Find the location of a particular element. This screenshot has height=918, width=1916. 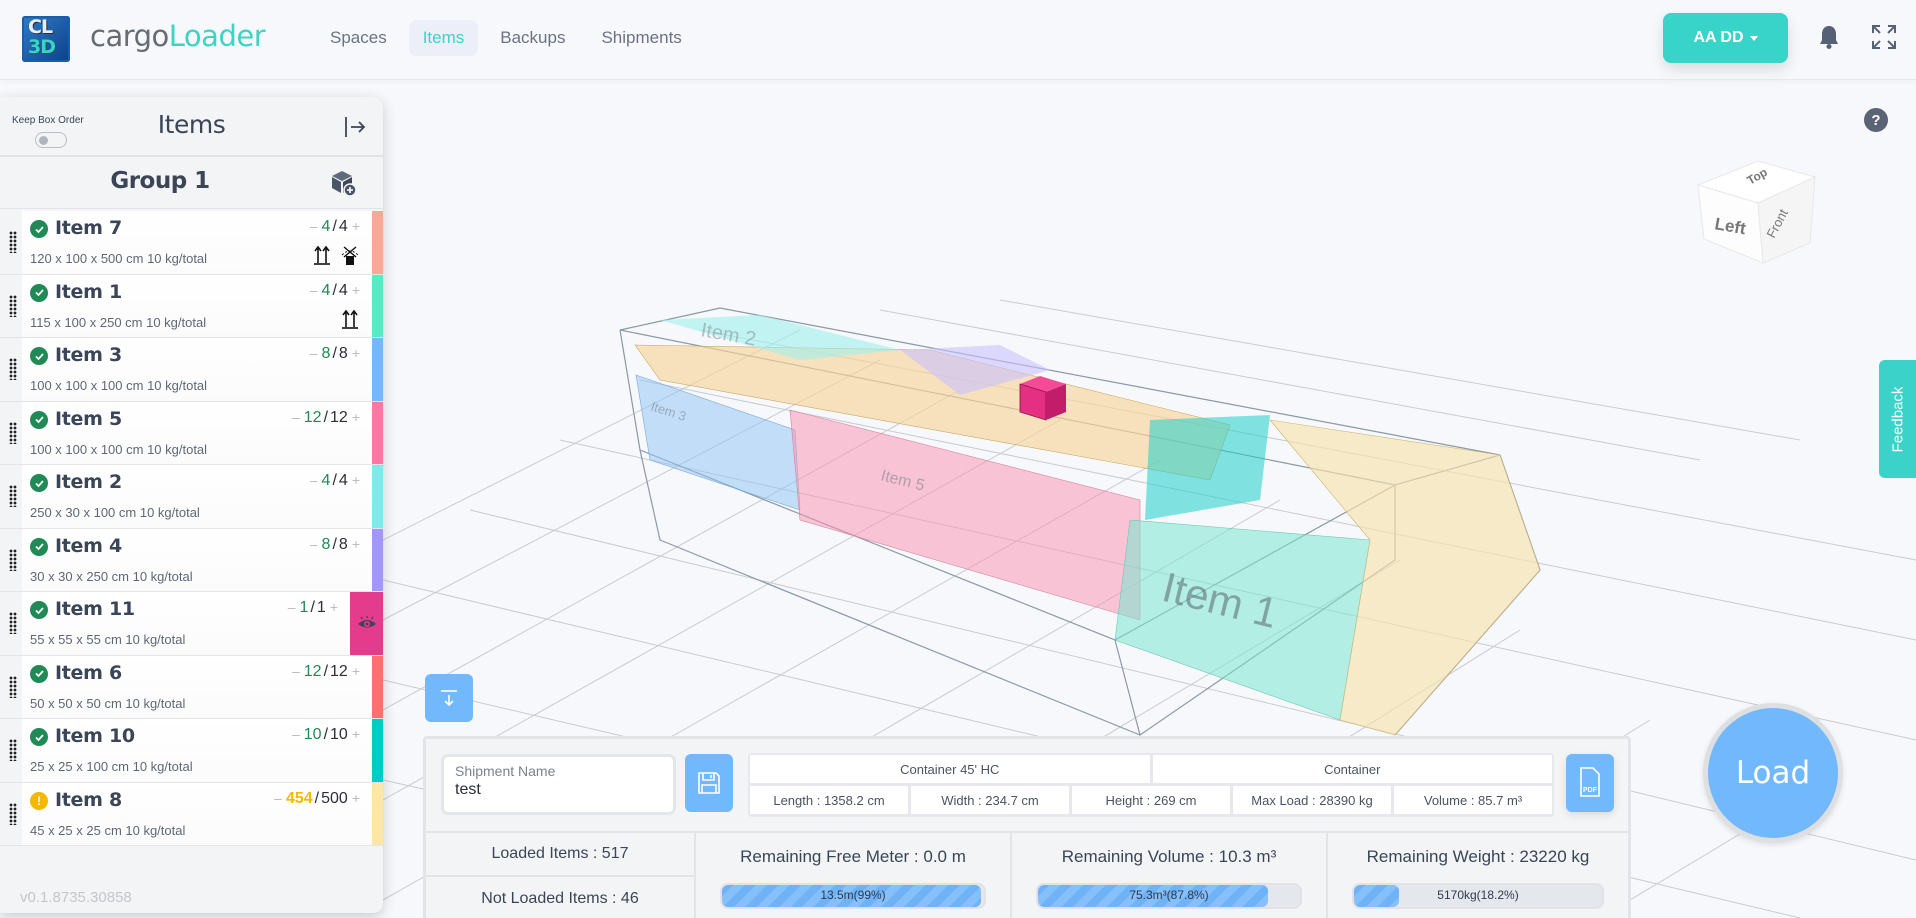

item-name: Item 1 is located at coordinates (88, 291).